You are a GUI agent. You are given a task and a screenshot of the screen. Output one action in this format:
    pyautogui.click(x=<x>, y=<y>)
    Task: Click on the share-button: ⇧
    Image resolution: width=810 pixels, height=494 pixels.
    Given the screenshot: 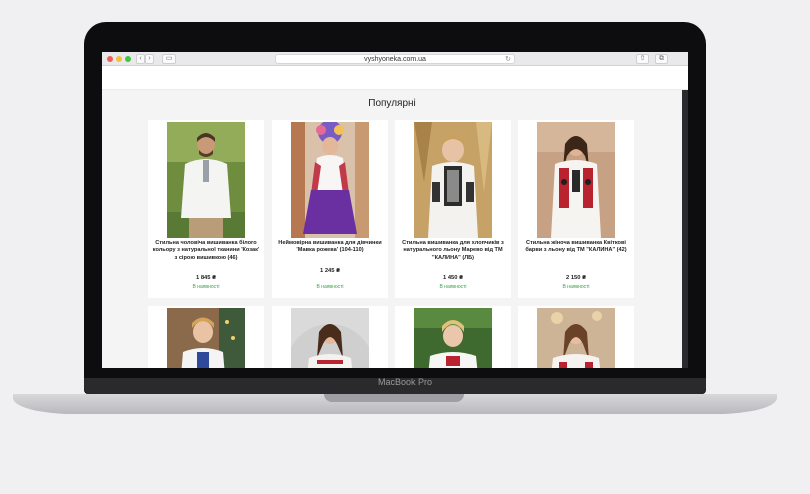 What is the action you would take?
    pyautogui.click(x=642, y=59)
    